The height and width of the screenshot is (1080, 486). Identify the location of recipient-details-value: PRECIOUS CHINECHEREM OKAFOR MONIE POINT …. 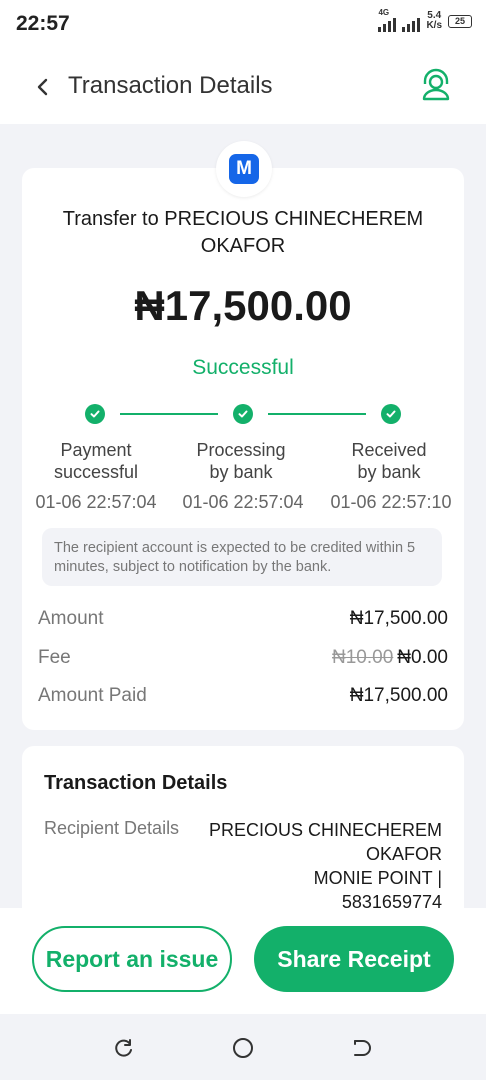
(322, 866).